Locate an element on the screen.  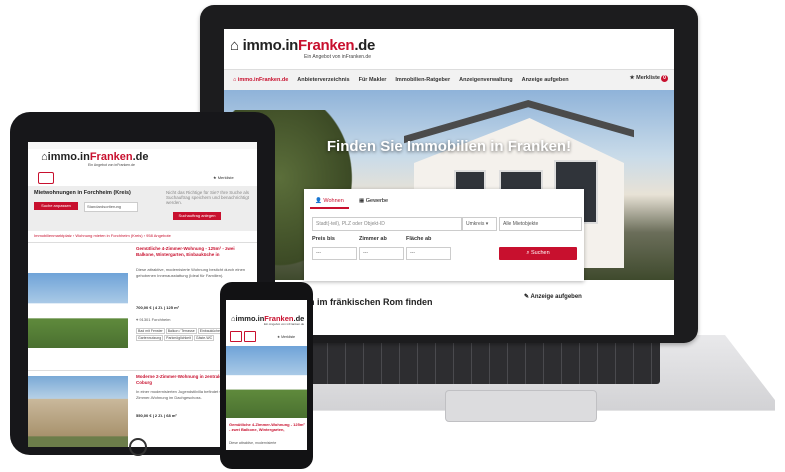
nav-anzeige-aufgeben: Anzeige aufgeben is located at coordinates (545, 80).